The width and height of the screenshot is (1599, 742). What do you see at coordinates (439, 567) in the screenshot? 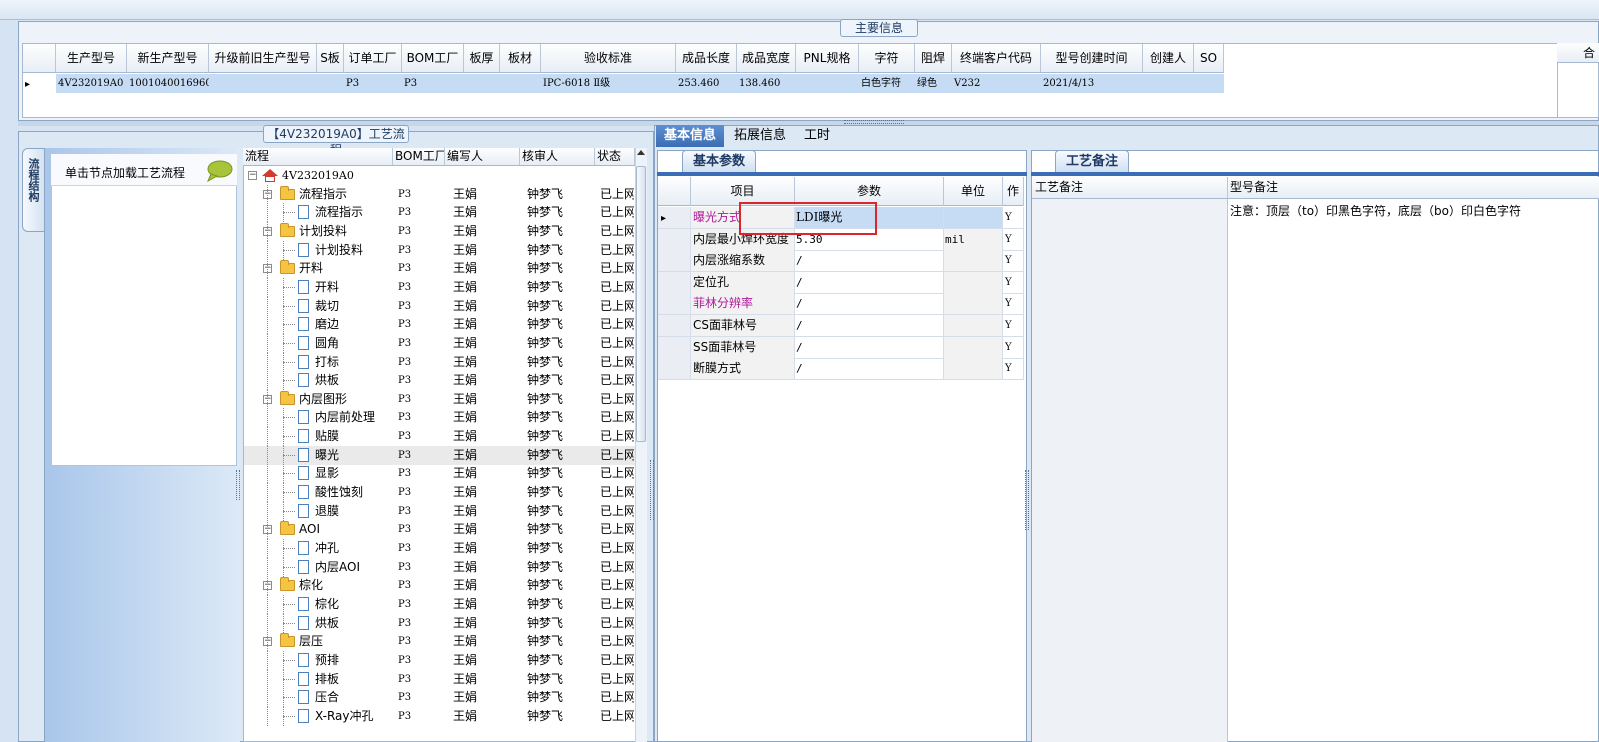
I see `tree-node-row: 内层AOI P3 王娟 钟梦飞 已上网` at bounding box center [439, 567].